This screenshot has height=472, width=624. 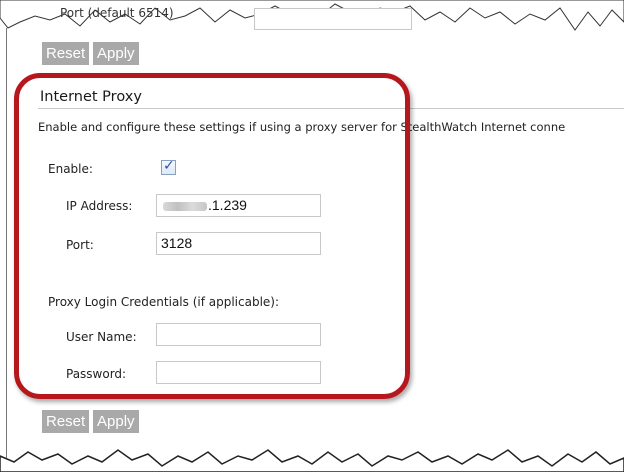 I want to click on bottom-reset-button: Reset, so click(x=66, y=421).